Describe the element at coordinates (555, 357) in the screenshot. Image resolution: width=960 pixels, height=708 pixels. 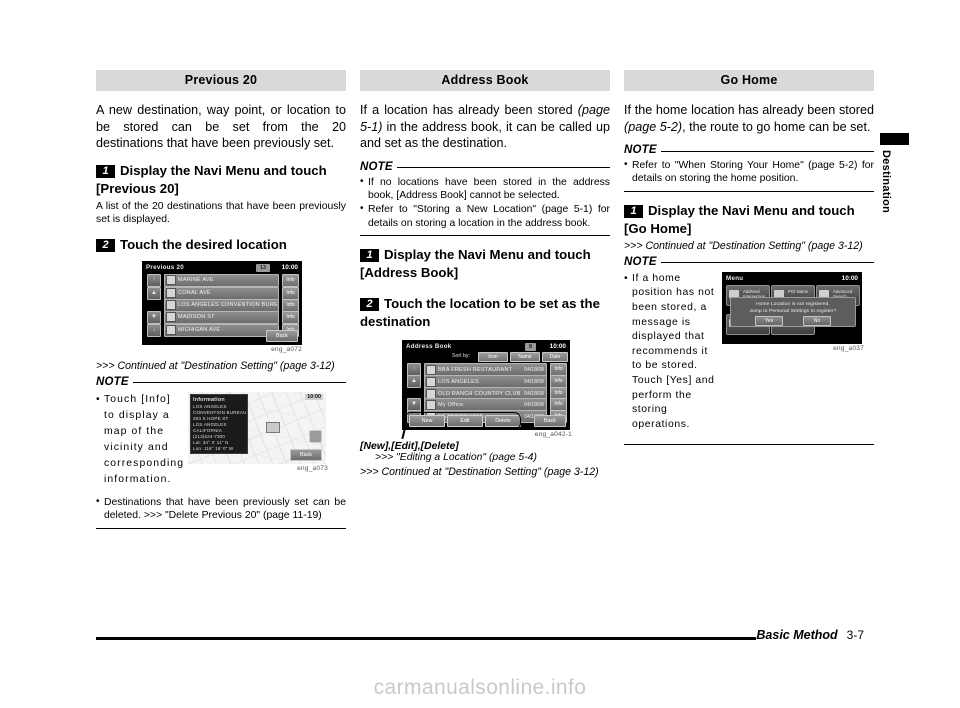
I see `sort-by-date-button: Date` at that location.